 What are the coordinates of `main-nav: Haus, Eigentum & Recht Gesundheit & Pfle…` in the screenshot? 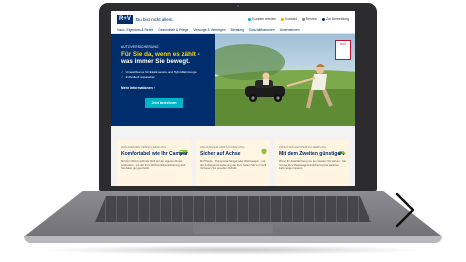 It's located at (208, 30).